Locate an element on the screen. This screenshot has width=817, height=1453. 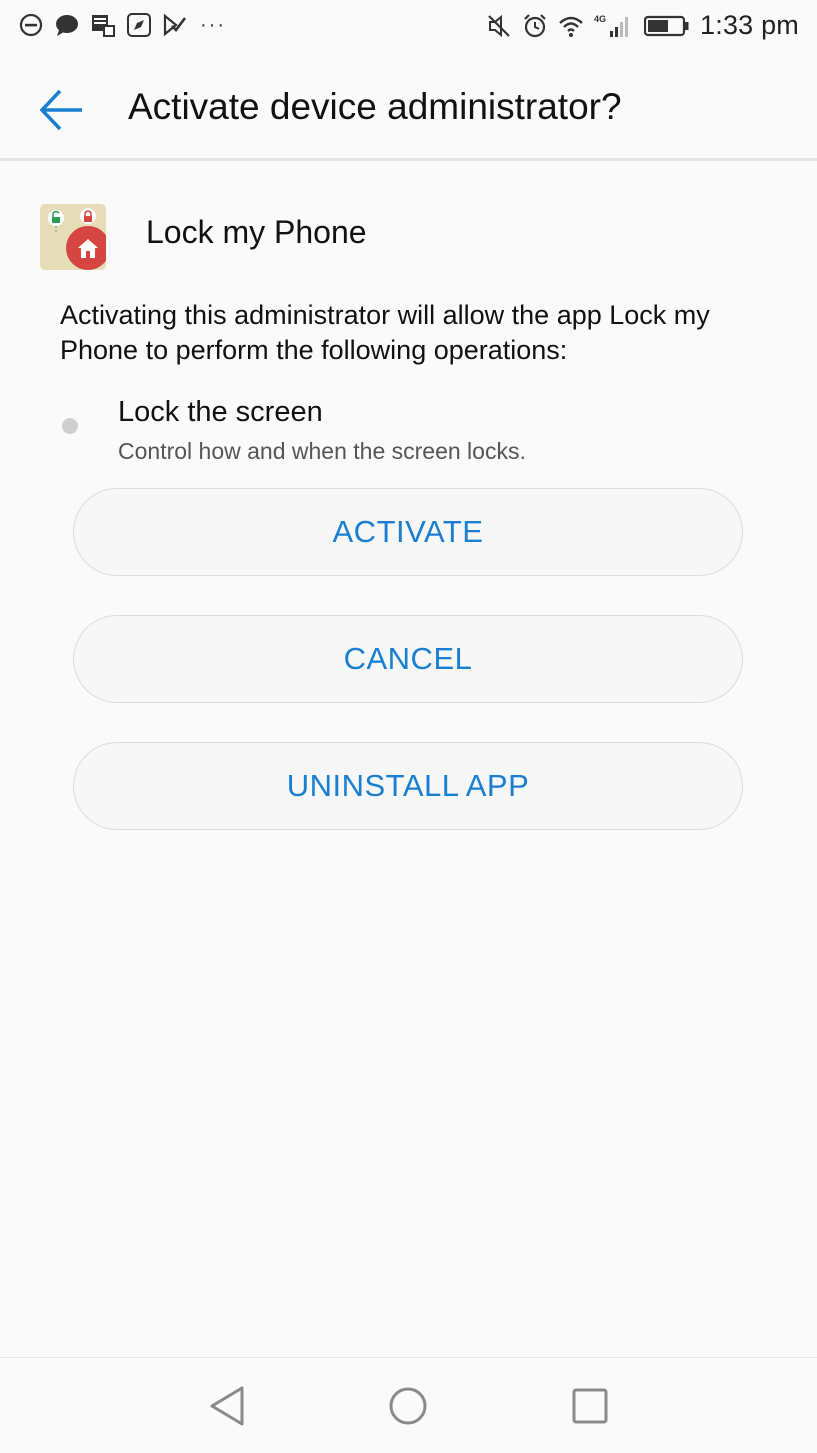
status-bar: ··· 4G 1:33 pm is located at coordinates (408, 28).